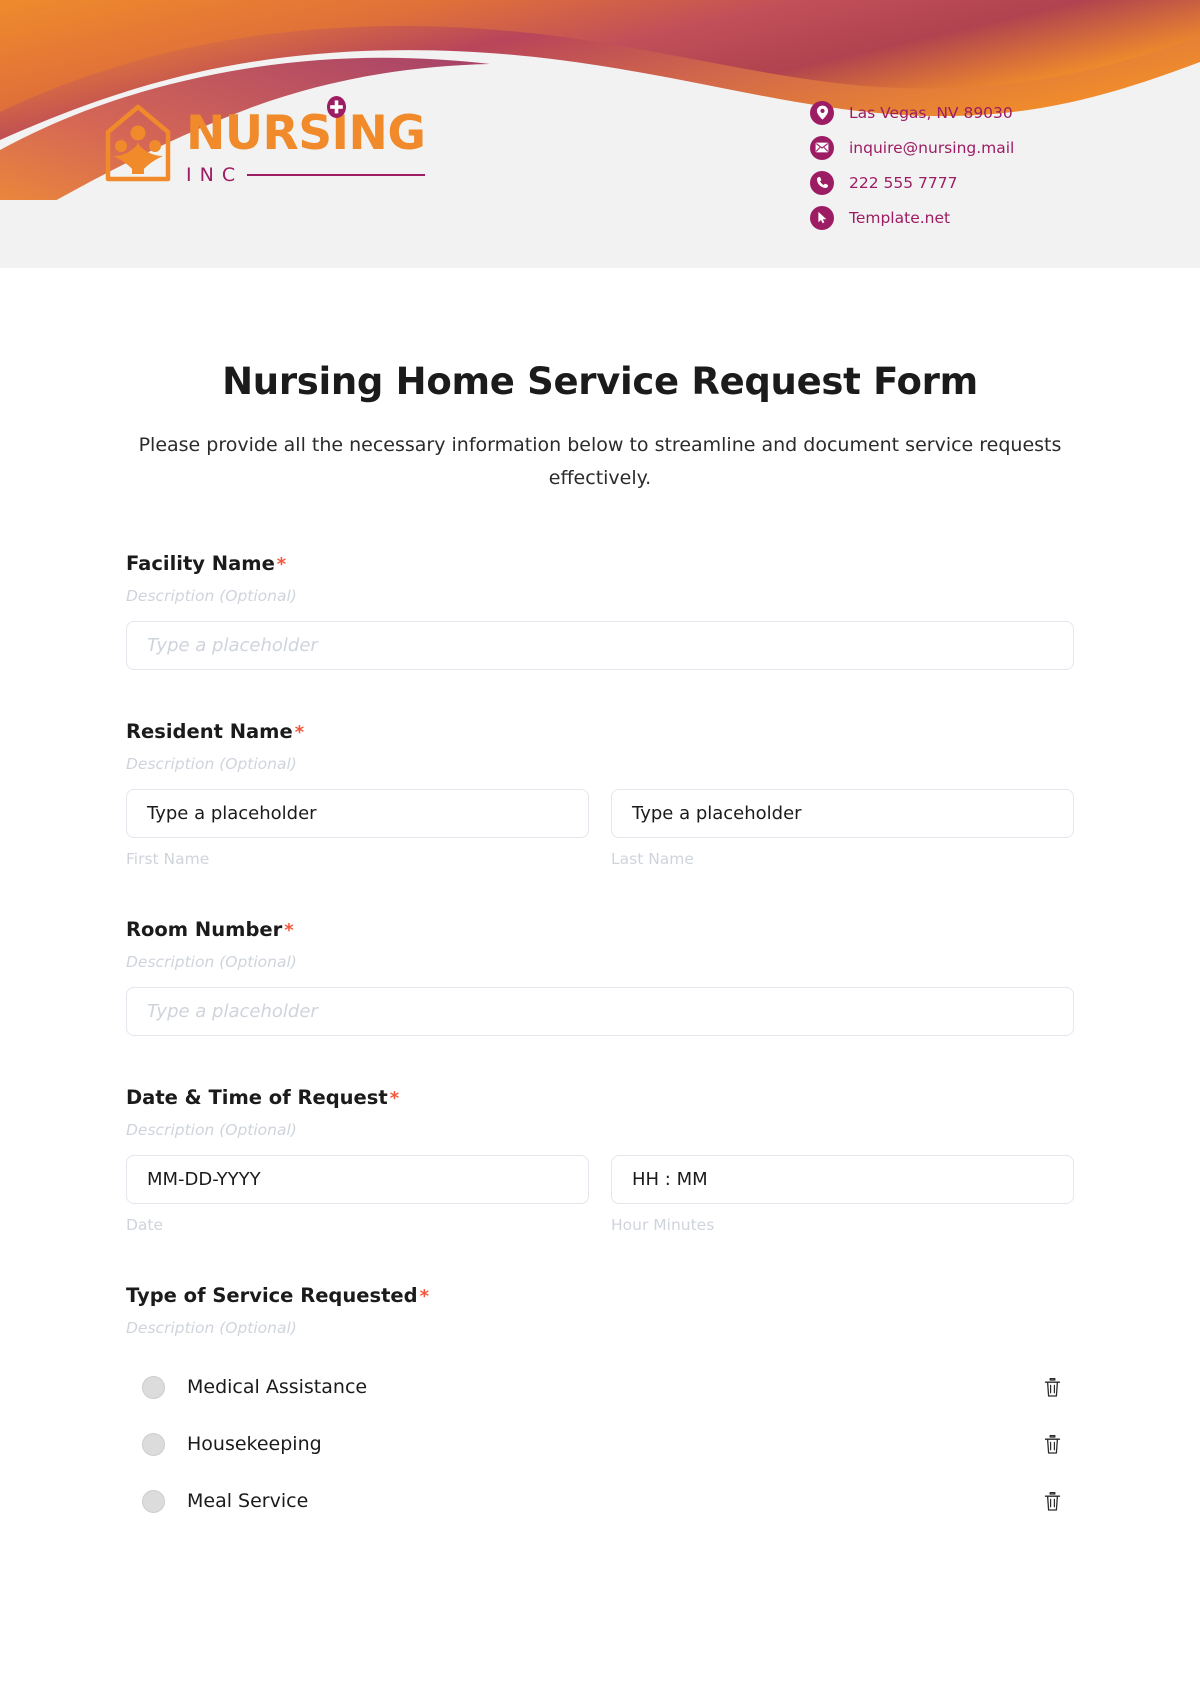  I want to click on contact-email-text: inquire@nursing.mail, so click(932, 147).